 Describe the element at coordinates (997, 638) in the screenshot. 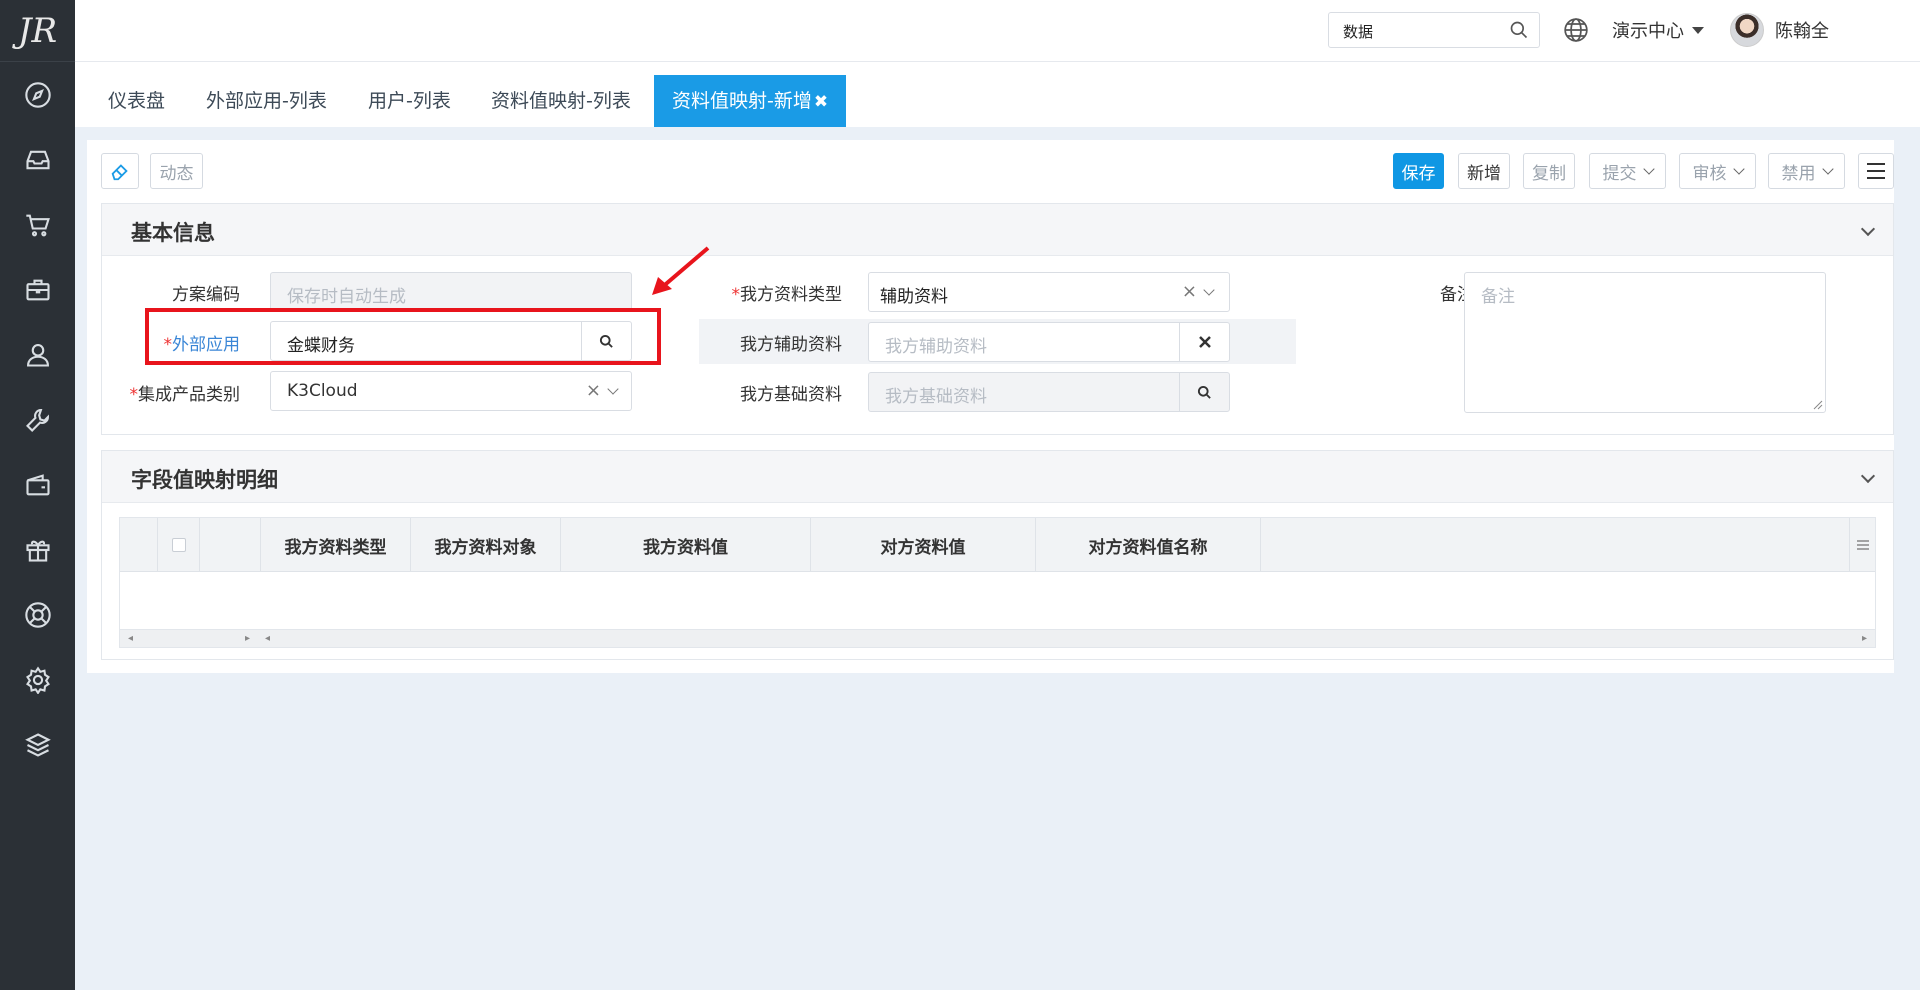

I see `horizontal-scrollbar: ◂ ▸ ◂ ▸` at that location.